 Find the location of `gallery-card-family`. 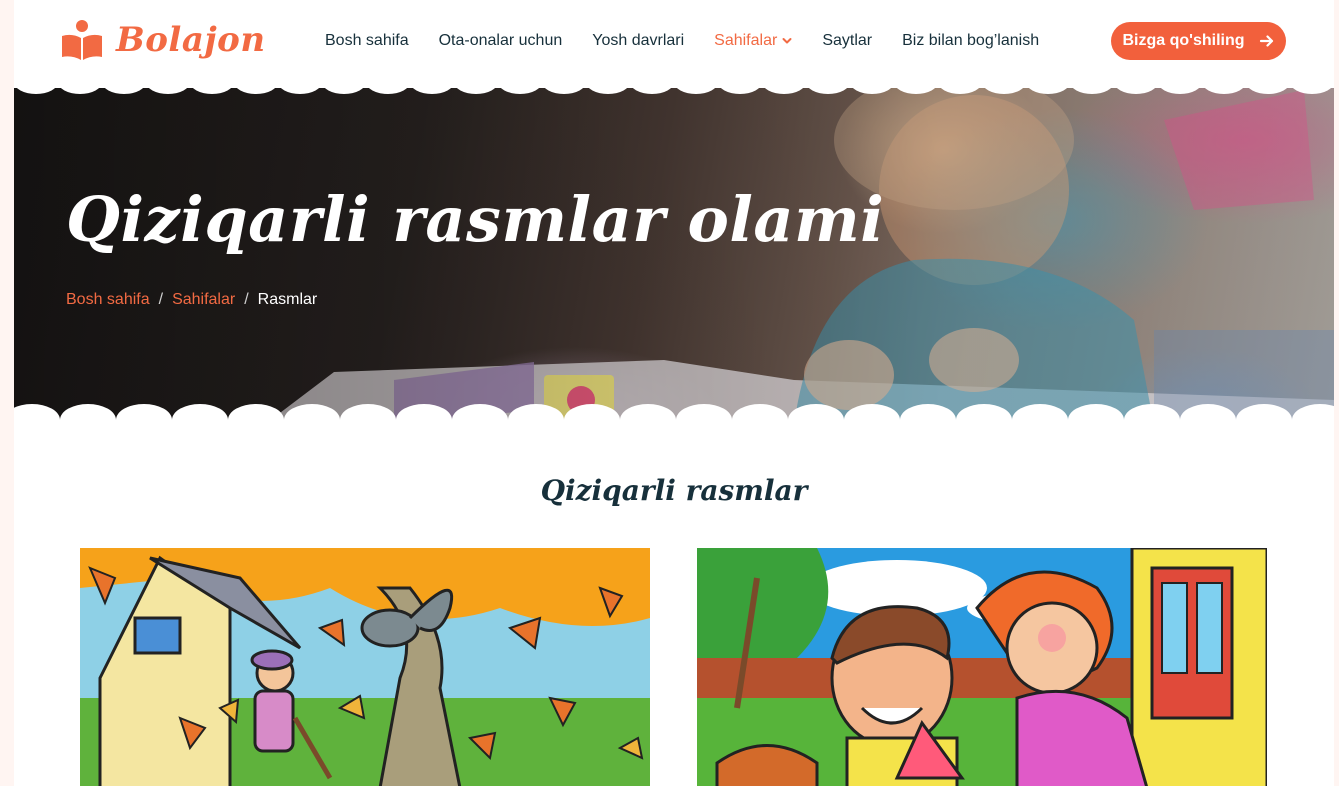

gallery-card-family is located at coordinates (982, 667).